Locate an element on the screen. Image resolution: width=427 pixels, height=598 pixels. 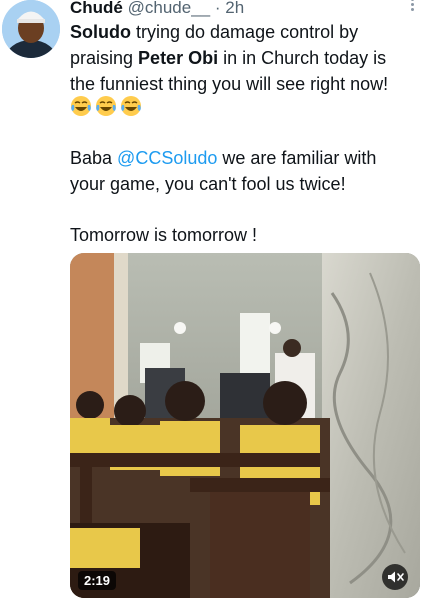
avatar-photo is located at coordinates (31, 29).